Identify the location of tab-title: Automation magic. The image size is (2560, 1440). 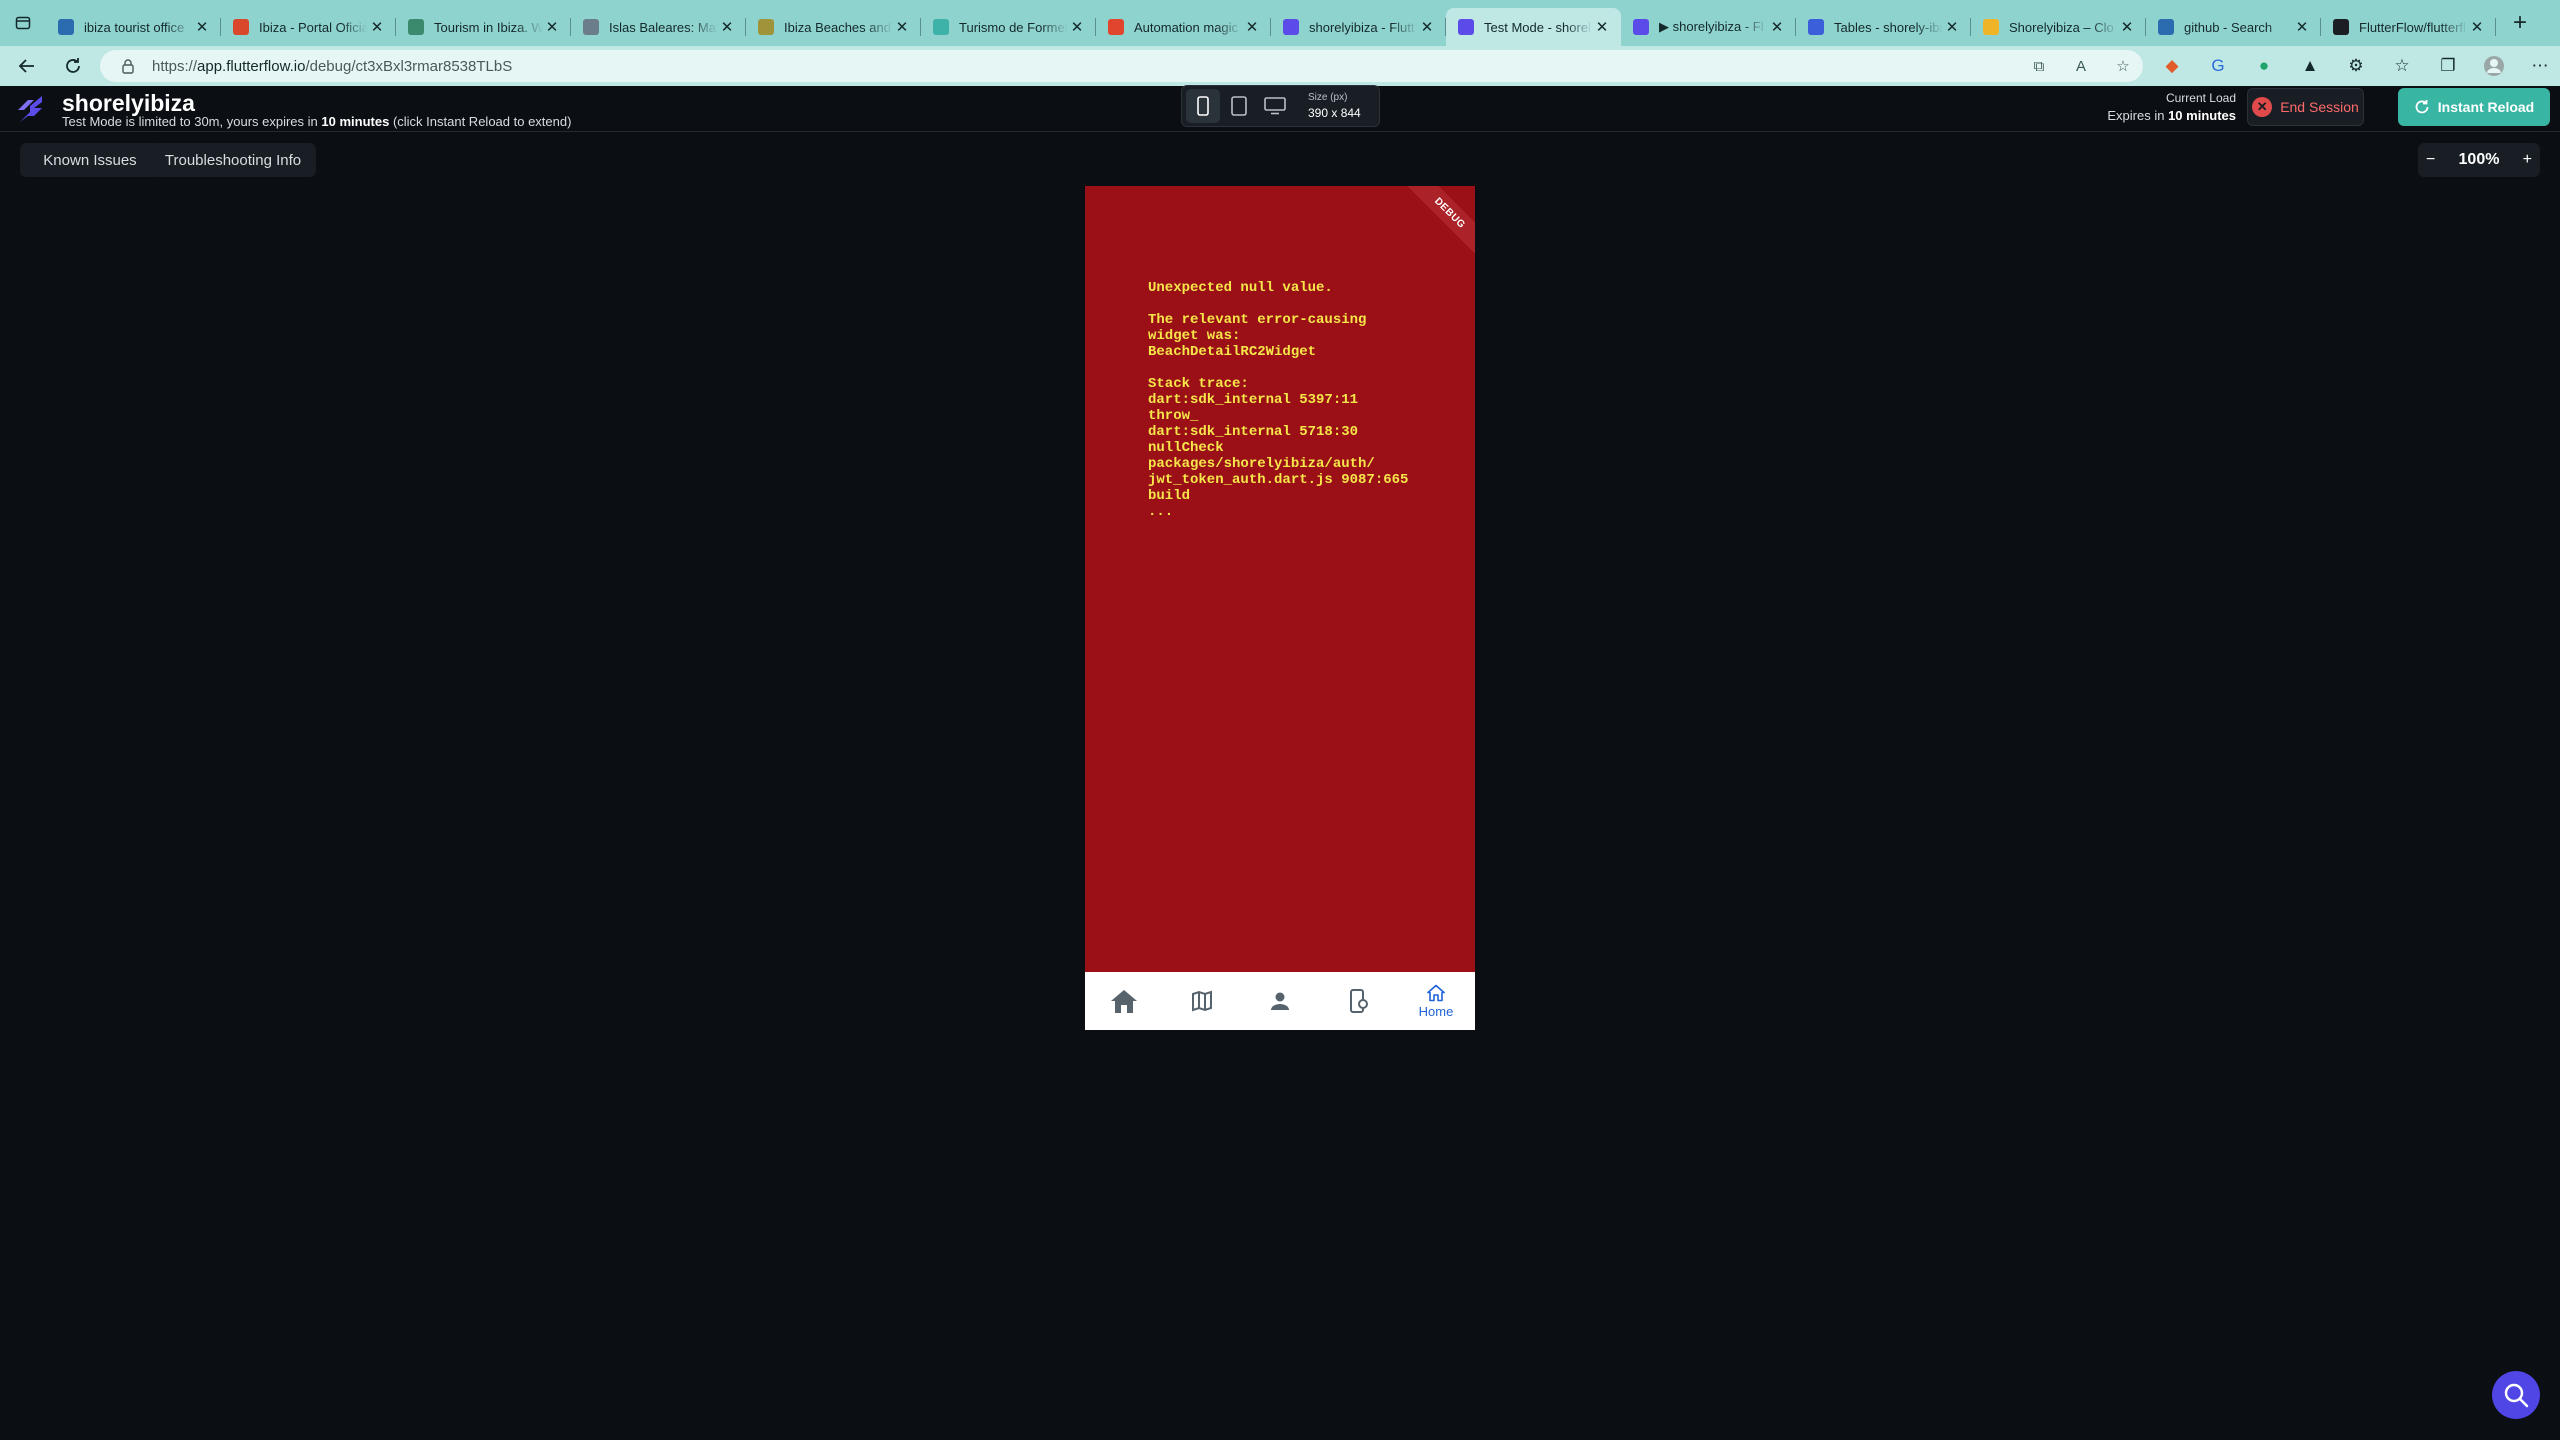
(1186, 27).